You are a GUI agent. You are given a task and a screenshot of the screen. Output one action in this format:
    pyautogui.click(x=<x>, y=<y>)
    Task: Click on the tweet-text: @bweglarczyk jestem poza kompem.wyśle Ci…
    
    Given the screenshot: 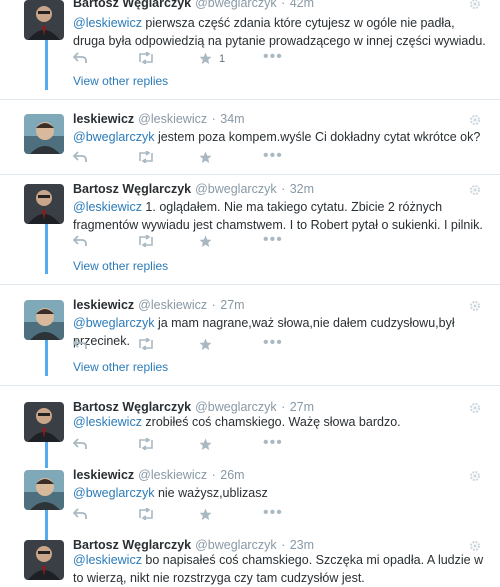 What is the action you would take?
    pyautogui.click(x=280, y=137)
    